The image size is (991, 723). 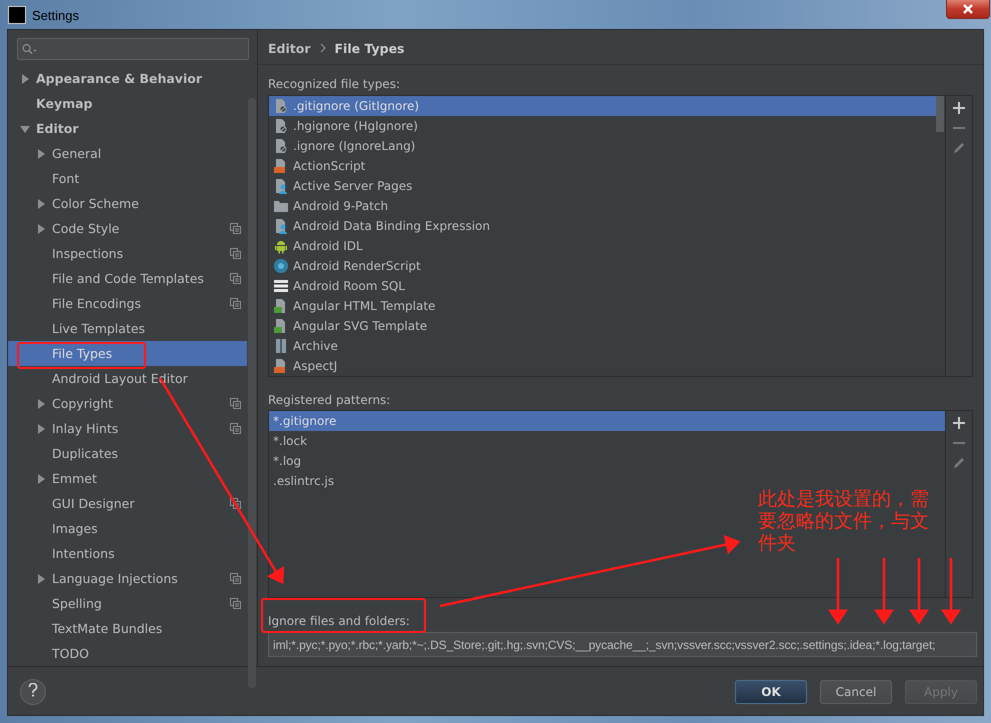 I want to click on help-button, so click(x=33, y=691).